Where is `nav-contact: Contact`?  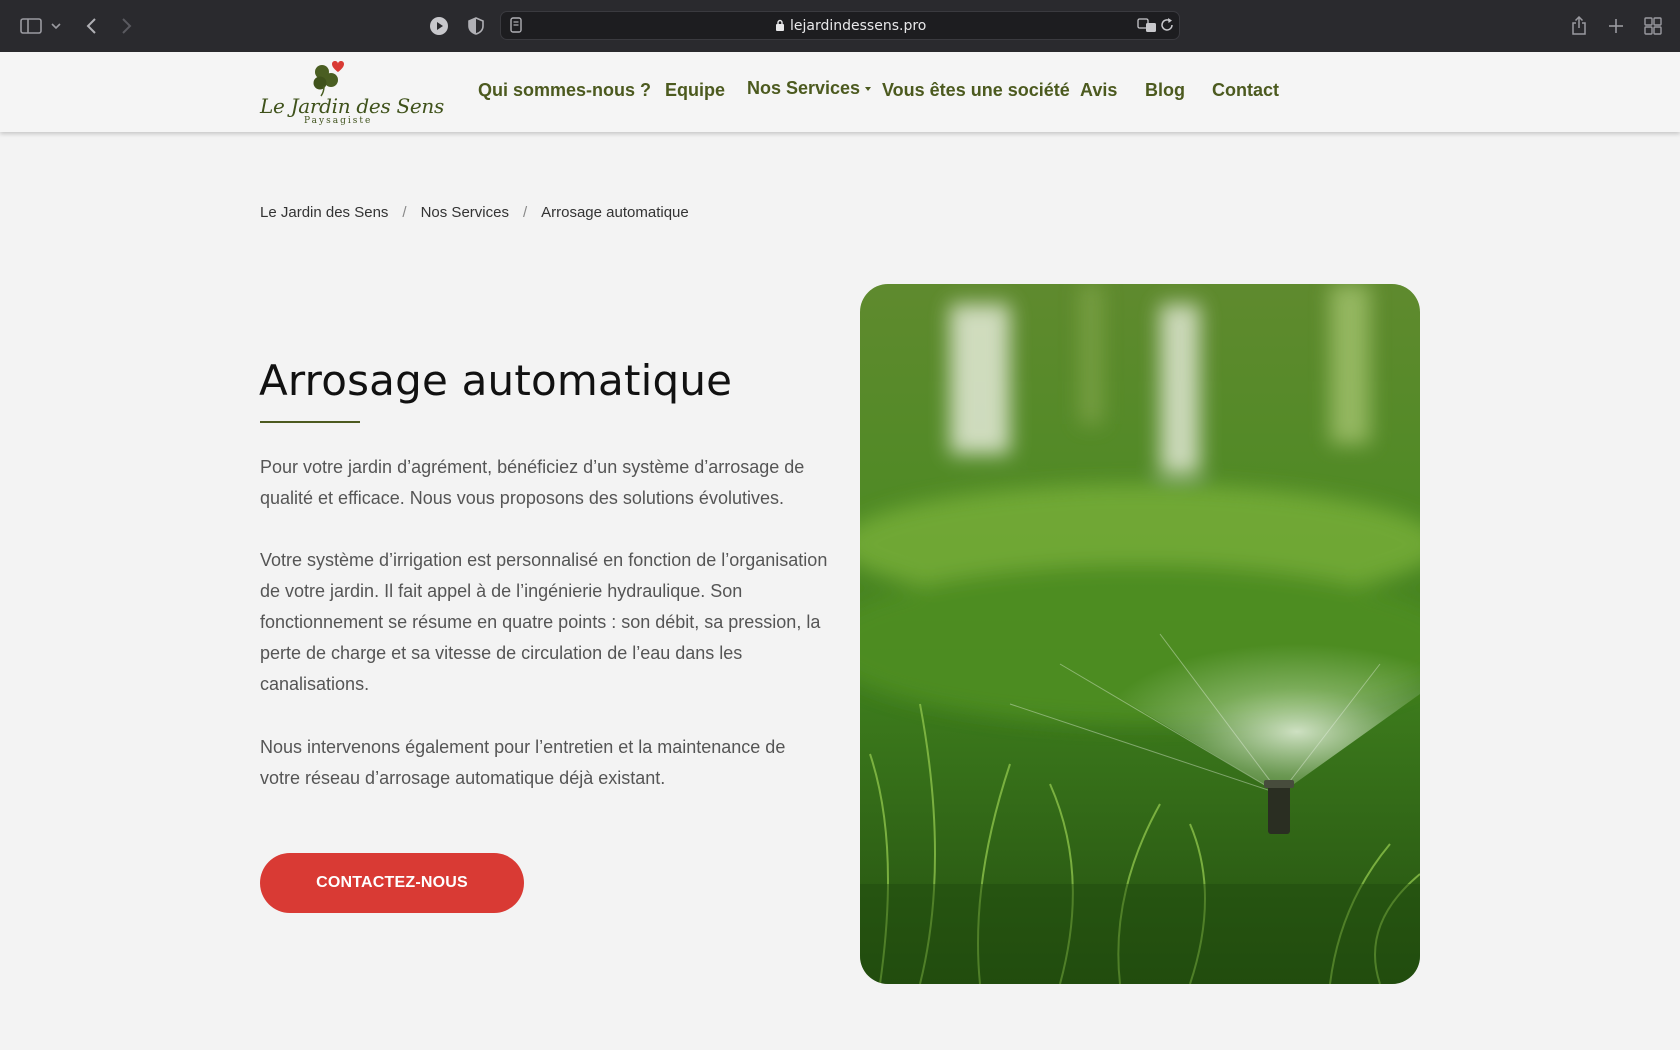 nav-contact: Contact is located at coordinates (1245, 90).